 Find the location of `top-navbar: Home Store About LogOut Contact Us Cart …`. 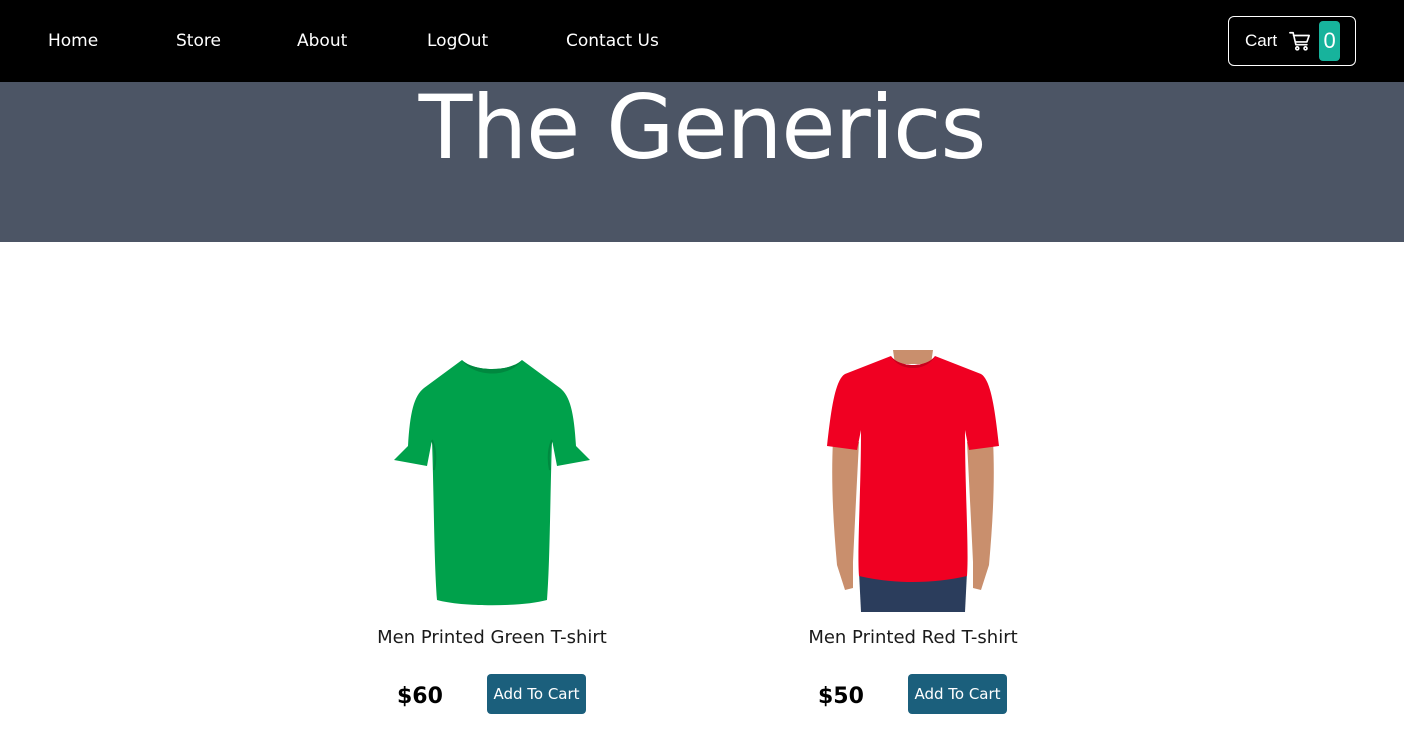

top-navbar: Home Store About LogOut Contact Us Cart … is located at coordinates (702, 41).